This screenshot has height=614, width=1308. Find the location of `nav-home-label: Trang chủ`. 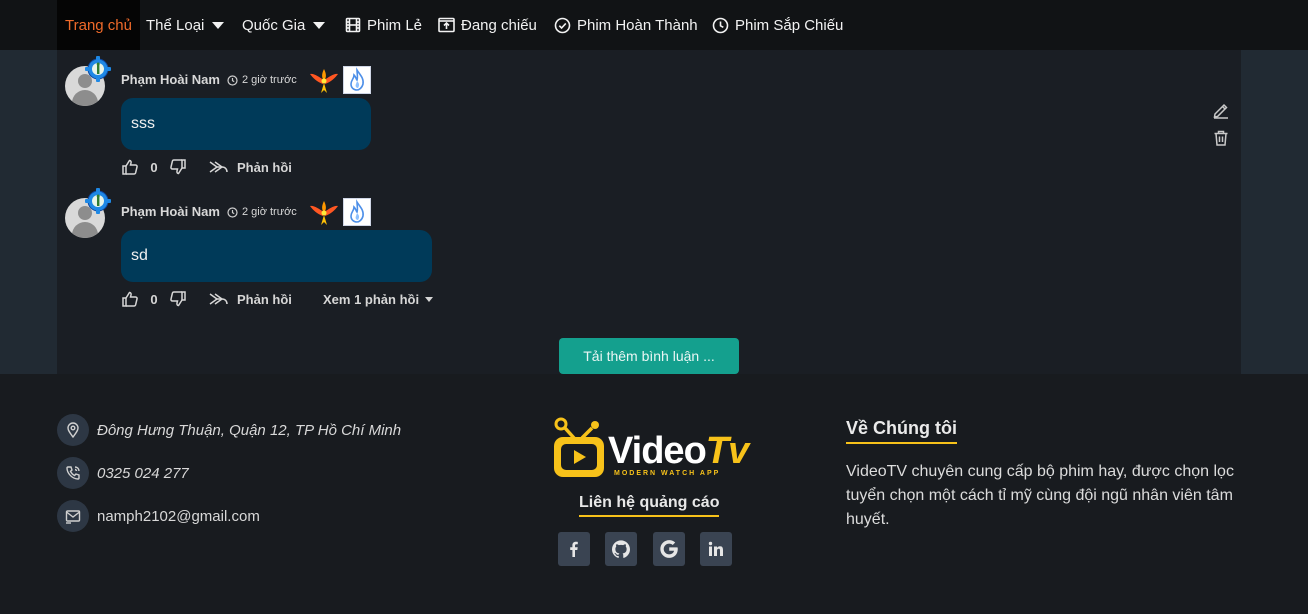

nav-home-label: Trang chủ is located at coordinates (98, 25).